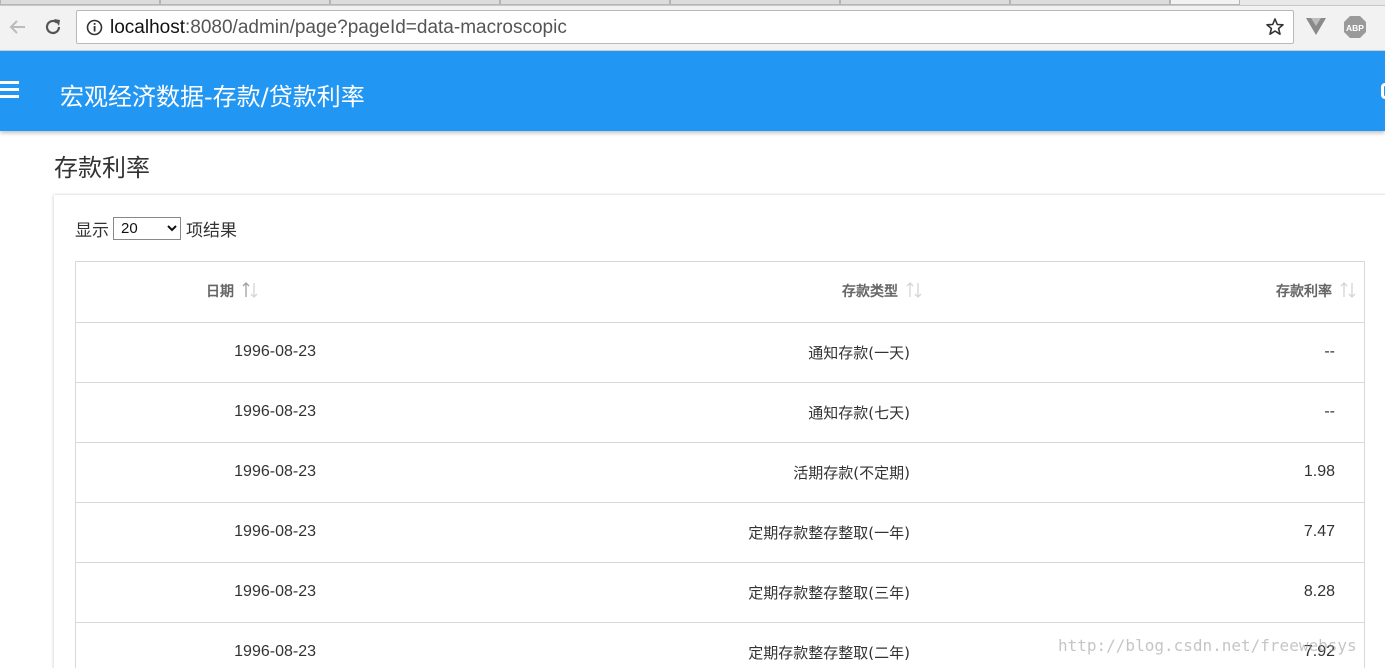 This screenshot has height=668, width=1385. What do you see at coordinates (212, 97) in the screenshot?
I see `page-header-title: 宏观经济数据-存款/贷款利率` at bounding box center [212, 97].